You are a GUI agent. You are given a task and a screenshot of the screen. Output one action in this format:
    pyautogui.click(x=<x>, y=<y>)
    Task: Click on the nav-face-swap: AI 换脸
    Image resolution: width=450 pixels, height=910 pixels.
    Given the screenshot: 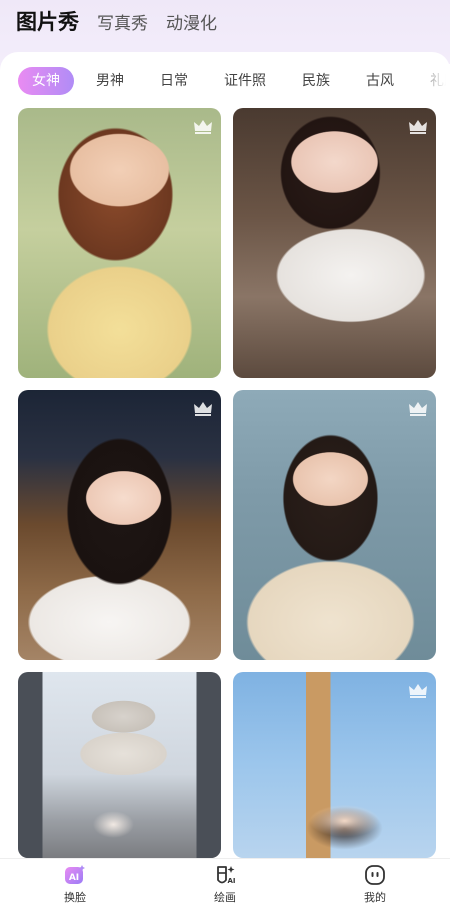 What is the action you would take?
    pyautogui.click(x=75, y=884)
    